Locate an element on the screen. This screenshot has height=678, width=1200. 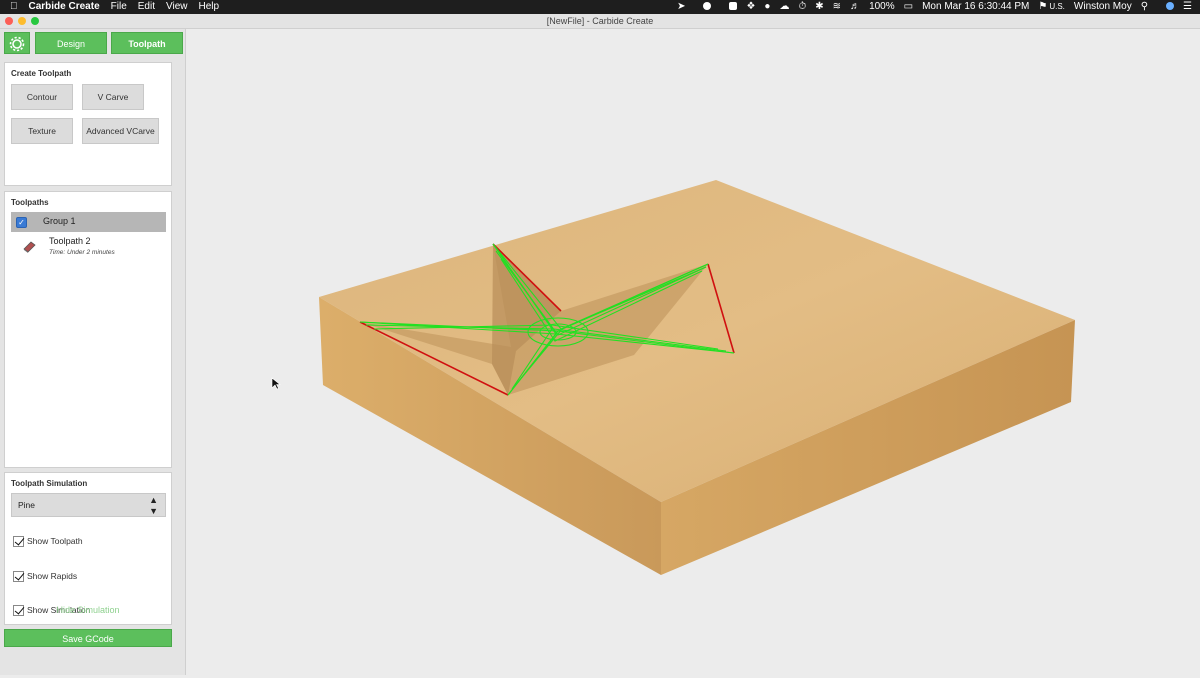
simulation-title: Toolpath Simulation is located at coordinates (49, 483).